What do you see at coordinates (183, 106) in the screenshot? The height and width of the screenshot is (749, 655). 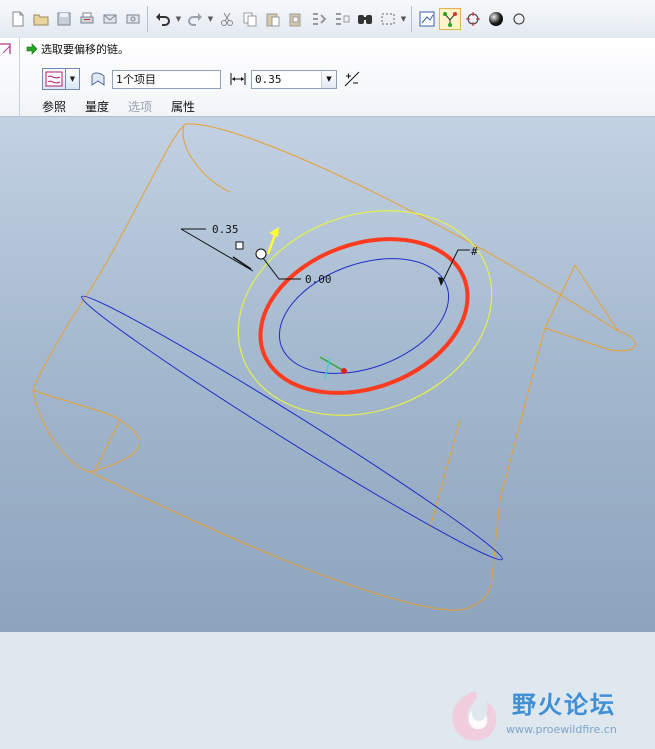 I see `tab-properties: 属性` at bounding box center [183, 106].